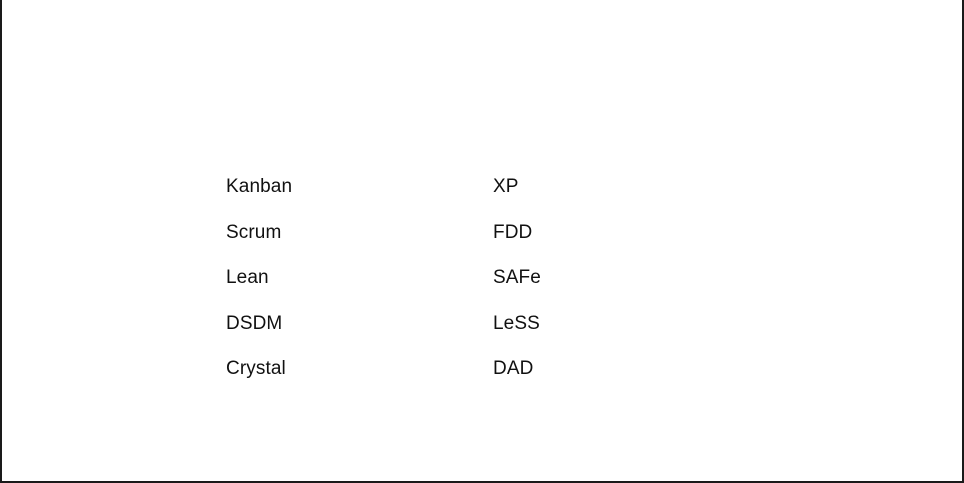 This screenshot has height=483, width=964. What do you see at coordinates (626, 287) in the screenshot?
I see `right-column: XP FDD SAFe LeSS DAD` at bounding box center [626, 287].